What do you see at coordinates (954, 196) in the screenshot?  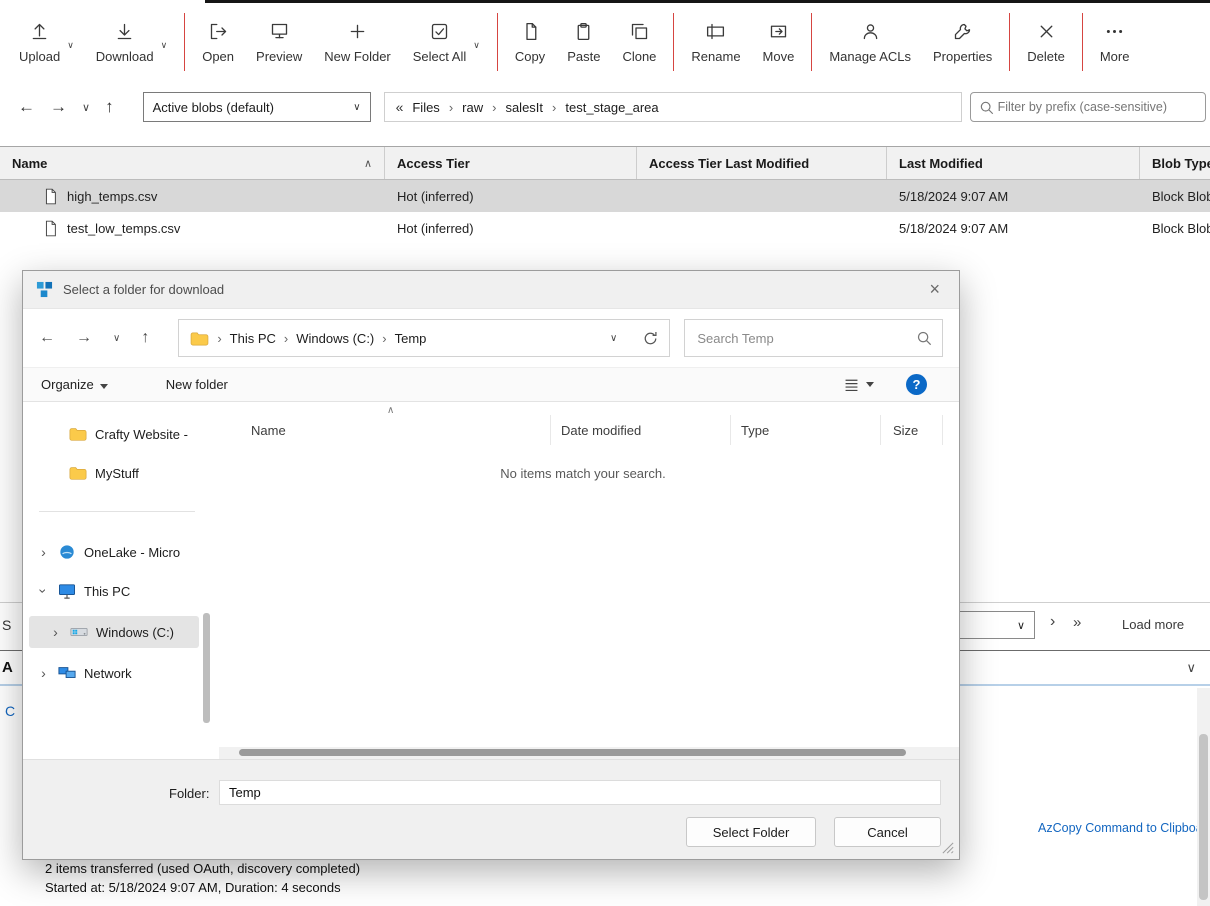 I see `blob-last-modified: 5/18/2024 9:07 AM` at bounding box center [954, 196].